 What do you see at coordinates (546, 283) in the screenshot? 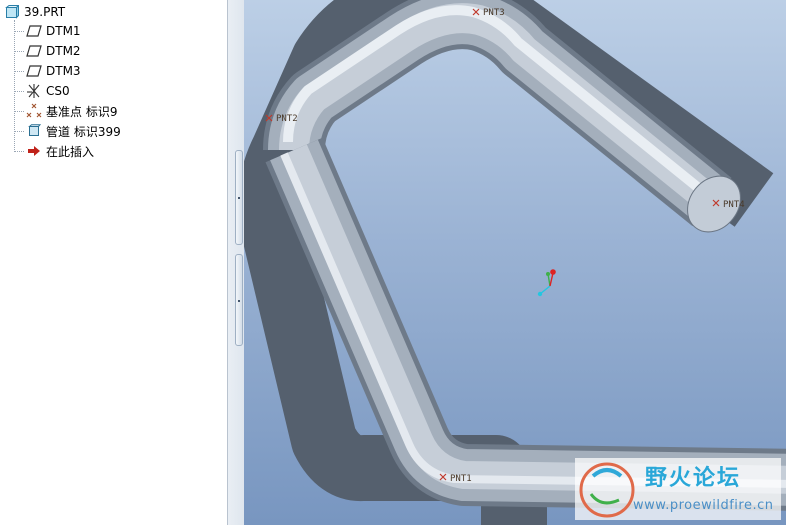
I see `csys-triad-icon` at bounding box center [546, 283].